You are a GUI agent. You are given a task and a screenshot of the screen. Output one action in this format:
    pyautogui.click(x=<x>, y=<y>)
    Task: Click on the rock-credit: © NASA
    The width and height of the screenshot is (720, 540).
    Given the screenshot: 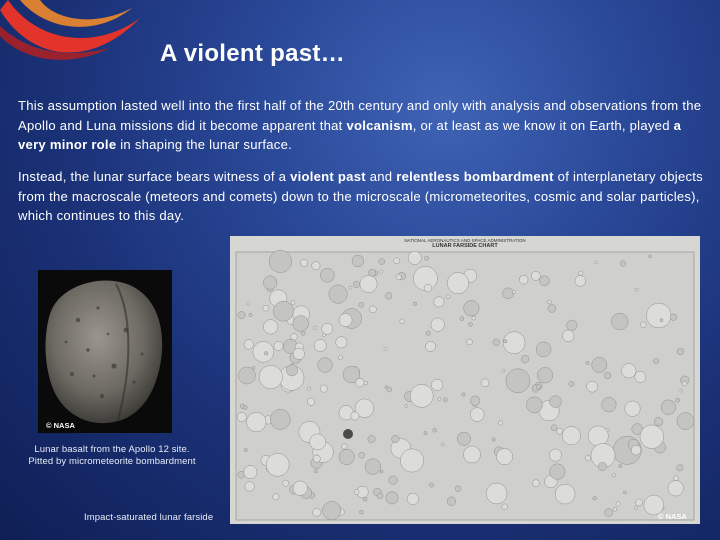 What is the action you would take?
    pyautogui.click(x=60, y=425)
    